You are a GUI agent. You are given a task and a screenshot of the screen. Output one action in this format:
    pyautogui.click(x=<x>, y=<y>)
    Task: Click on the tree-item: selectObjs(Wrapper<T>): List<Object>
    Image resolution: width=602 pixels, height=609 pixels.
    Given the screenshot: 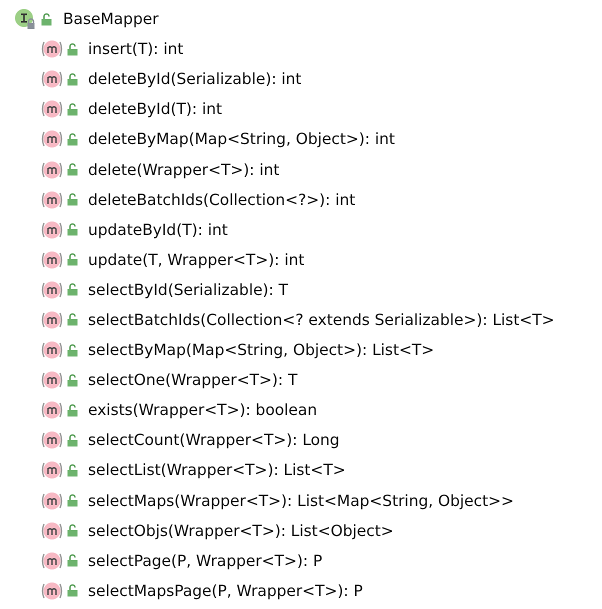 What is the action you would take?
    pyautogui.click(x=217, y=531)
    